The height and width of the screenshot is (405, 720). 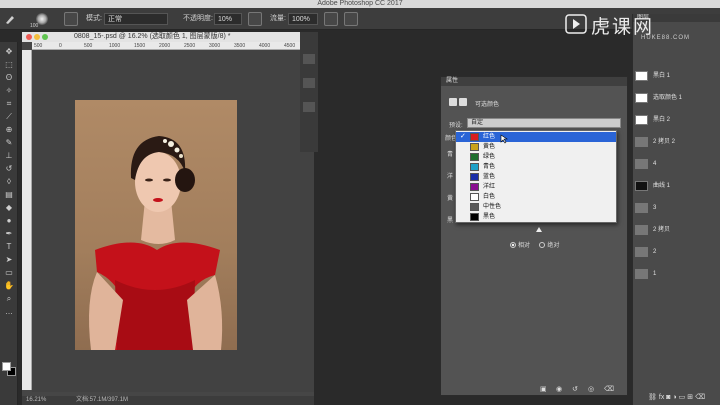 What do you see at coordinates (27, 220) in the screenshot?
I see `vertical-ruler` at bounding box center [27, 220].